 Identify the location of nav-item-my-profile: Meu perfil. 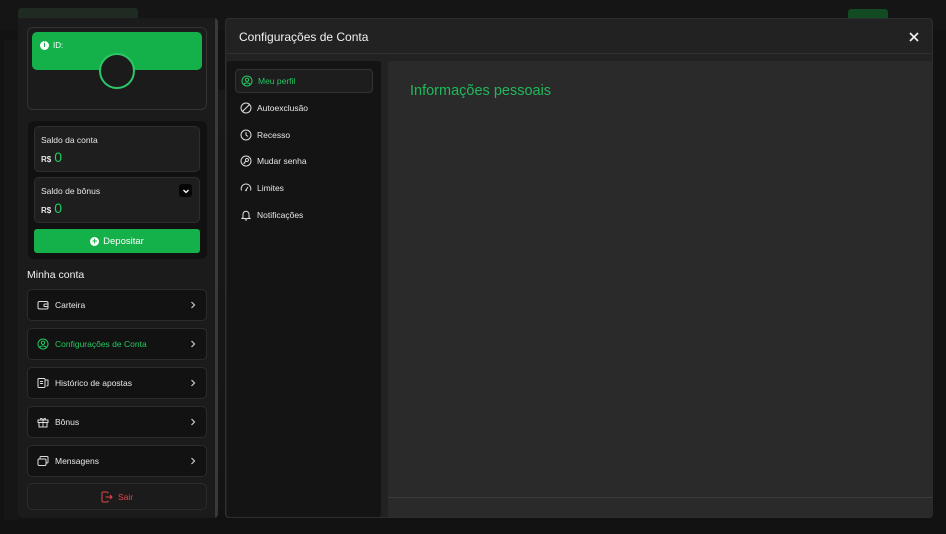
(304, 81).